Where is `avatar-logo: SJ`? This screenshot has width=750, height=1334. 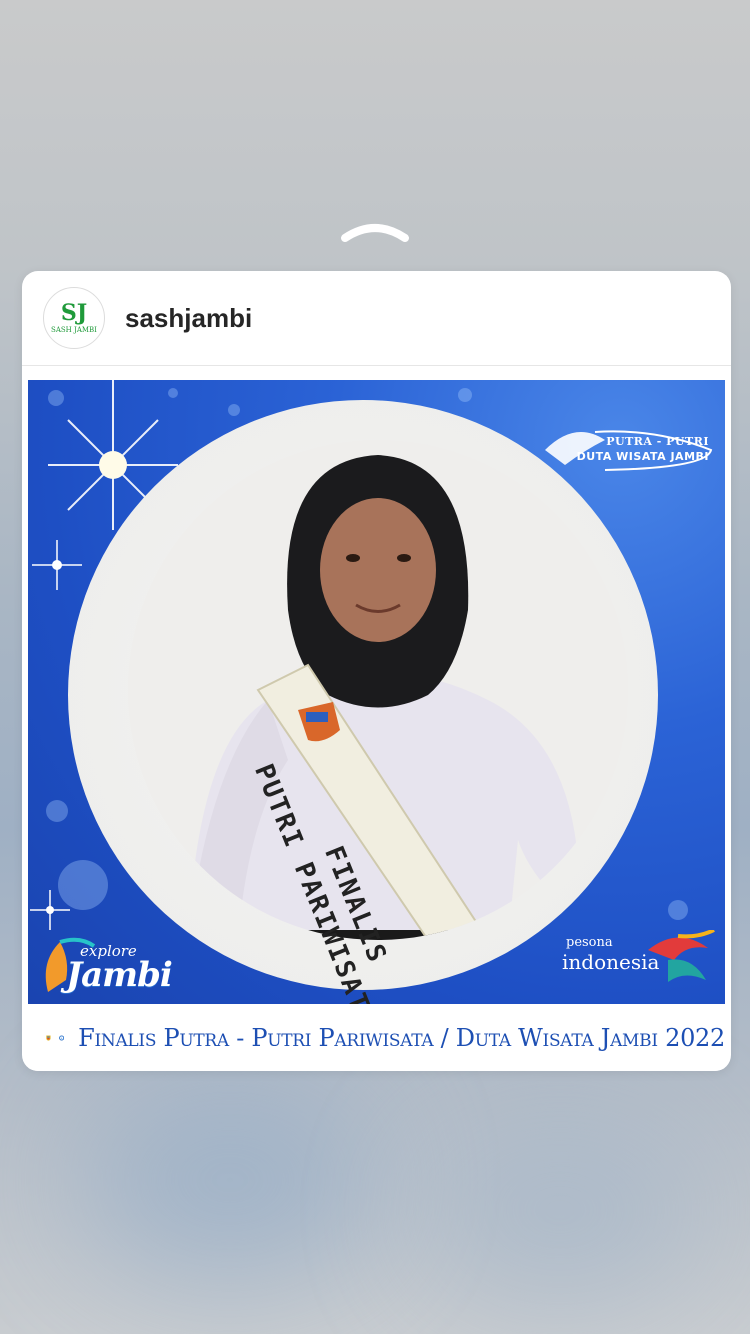 avatar-logo: SJ is located at coordinates (74, 312).